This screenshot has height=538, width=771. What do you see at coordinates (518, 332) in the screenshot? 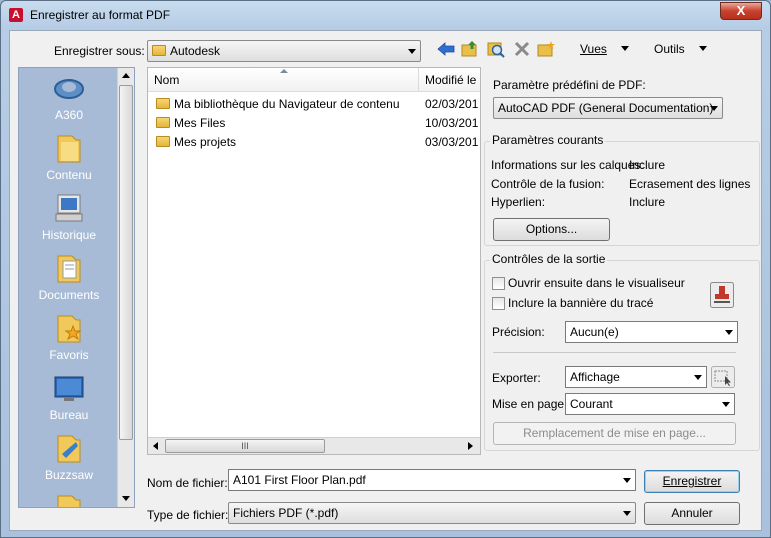
I see `precision-label: Précision:` at bounding box center [518, 332].